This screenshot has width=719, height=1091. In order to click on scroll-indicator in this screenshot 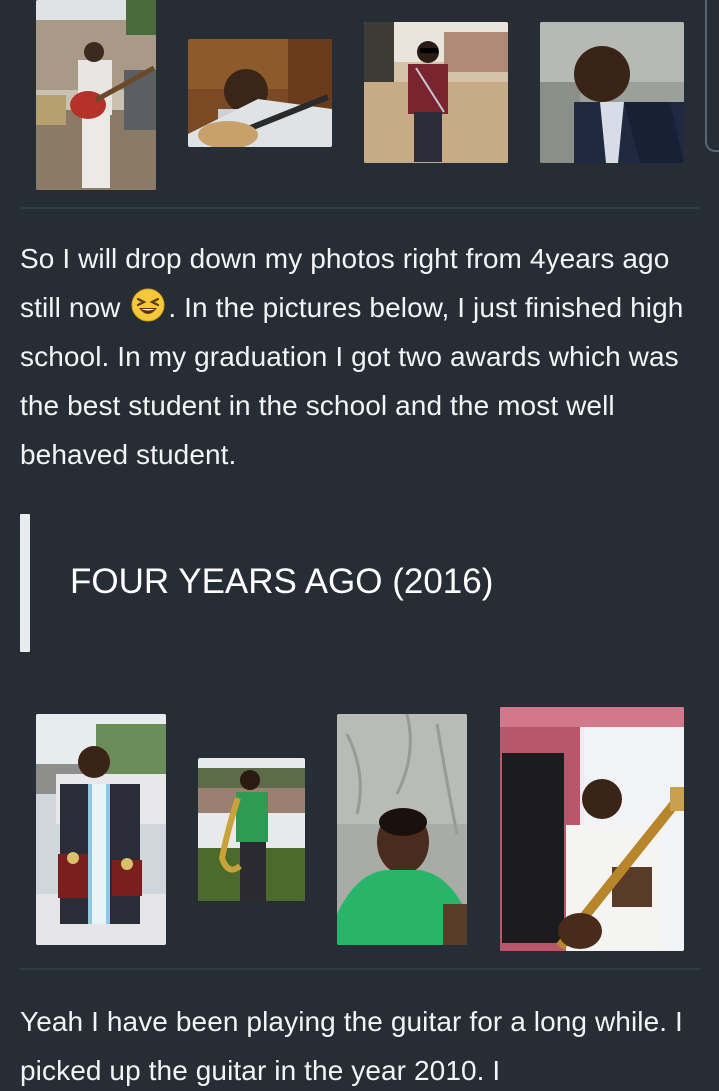, I will do `click(712, 76)`.